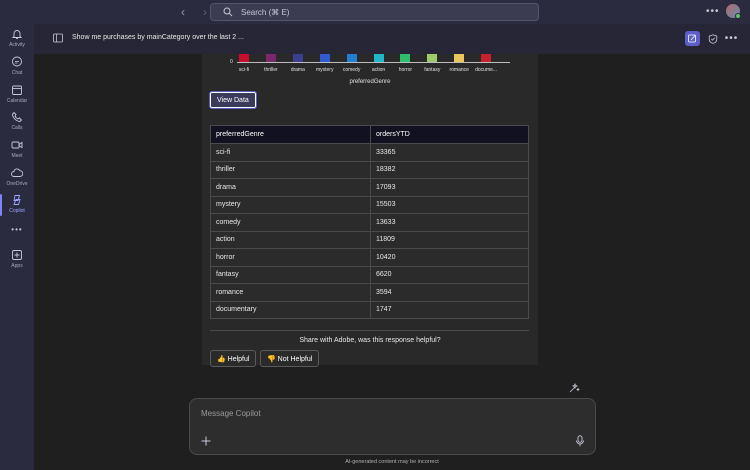 The width and height of the screenshot is (750, 470). Describe the element at coordinates (233, 100) in the screenshot. I see `view-data-button: View Data` at that location.